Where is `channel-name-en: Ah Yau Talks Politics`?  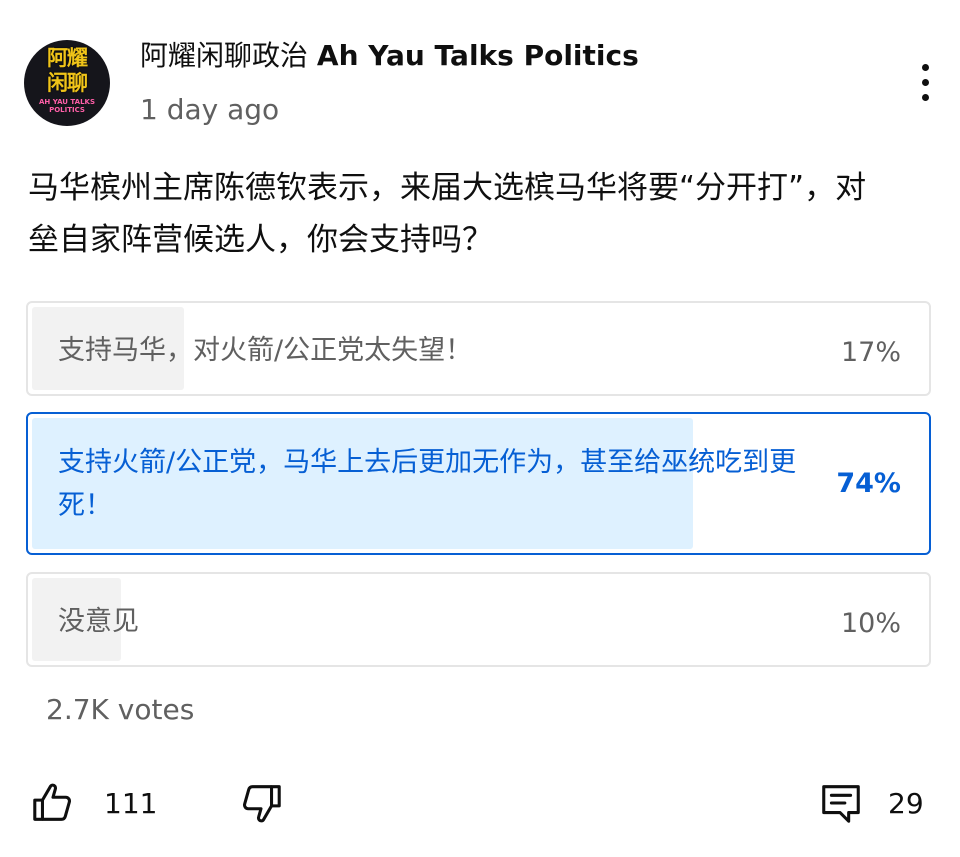 channel-name-en: Ah Yau Talks Politics is located at coordinates (478, 55).